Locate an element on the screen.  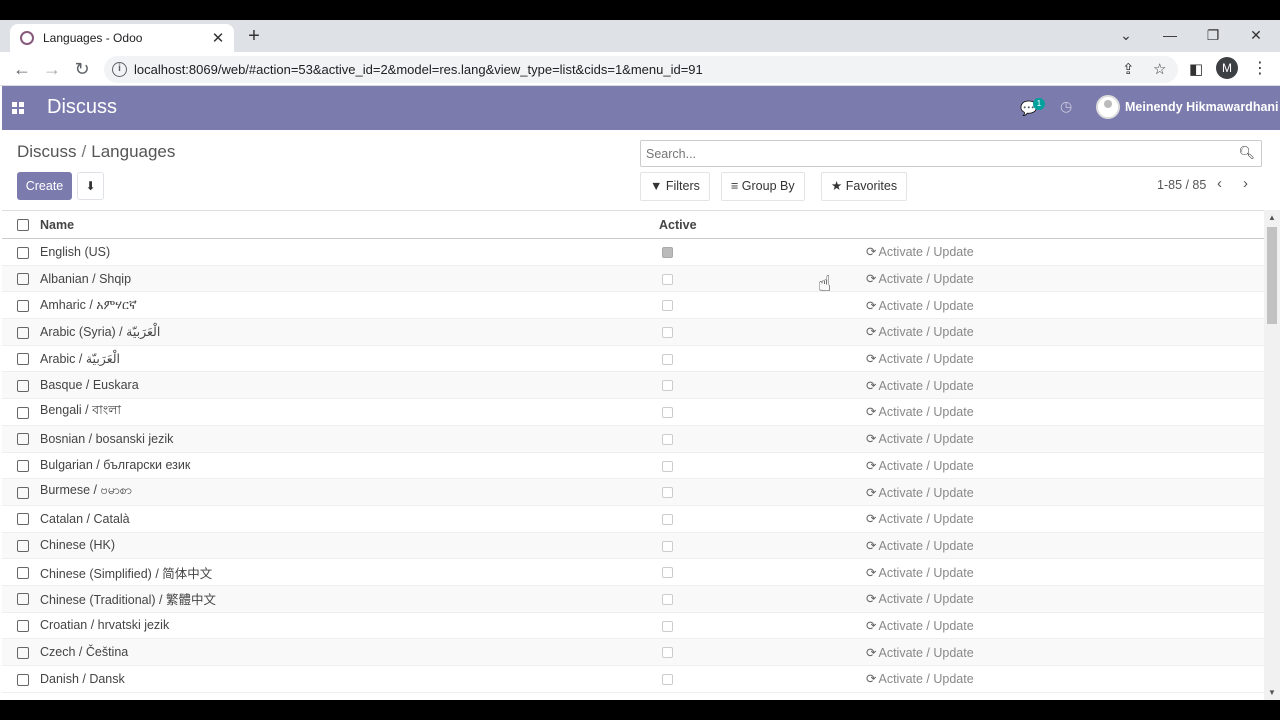
profile-avatar: M is located at coordinates (1227, 68).